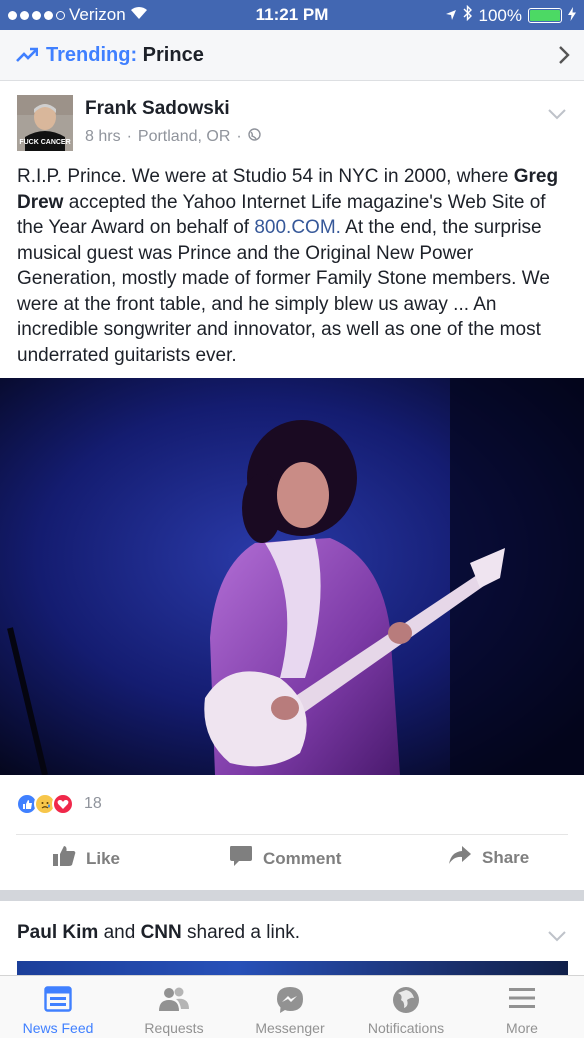  What do you see at coordinates (290, 1028) in the screenshot?
I see `tab-label: Messenger` at bounding box center [290, 1028].